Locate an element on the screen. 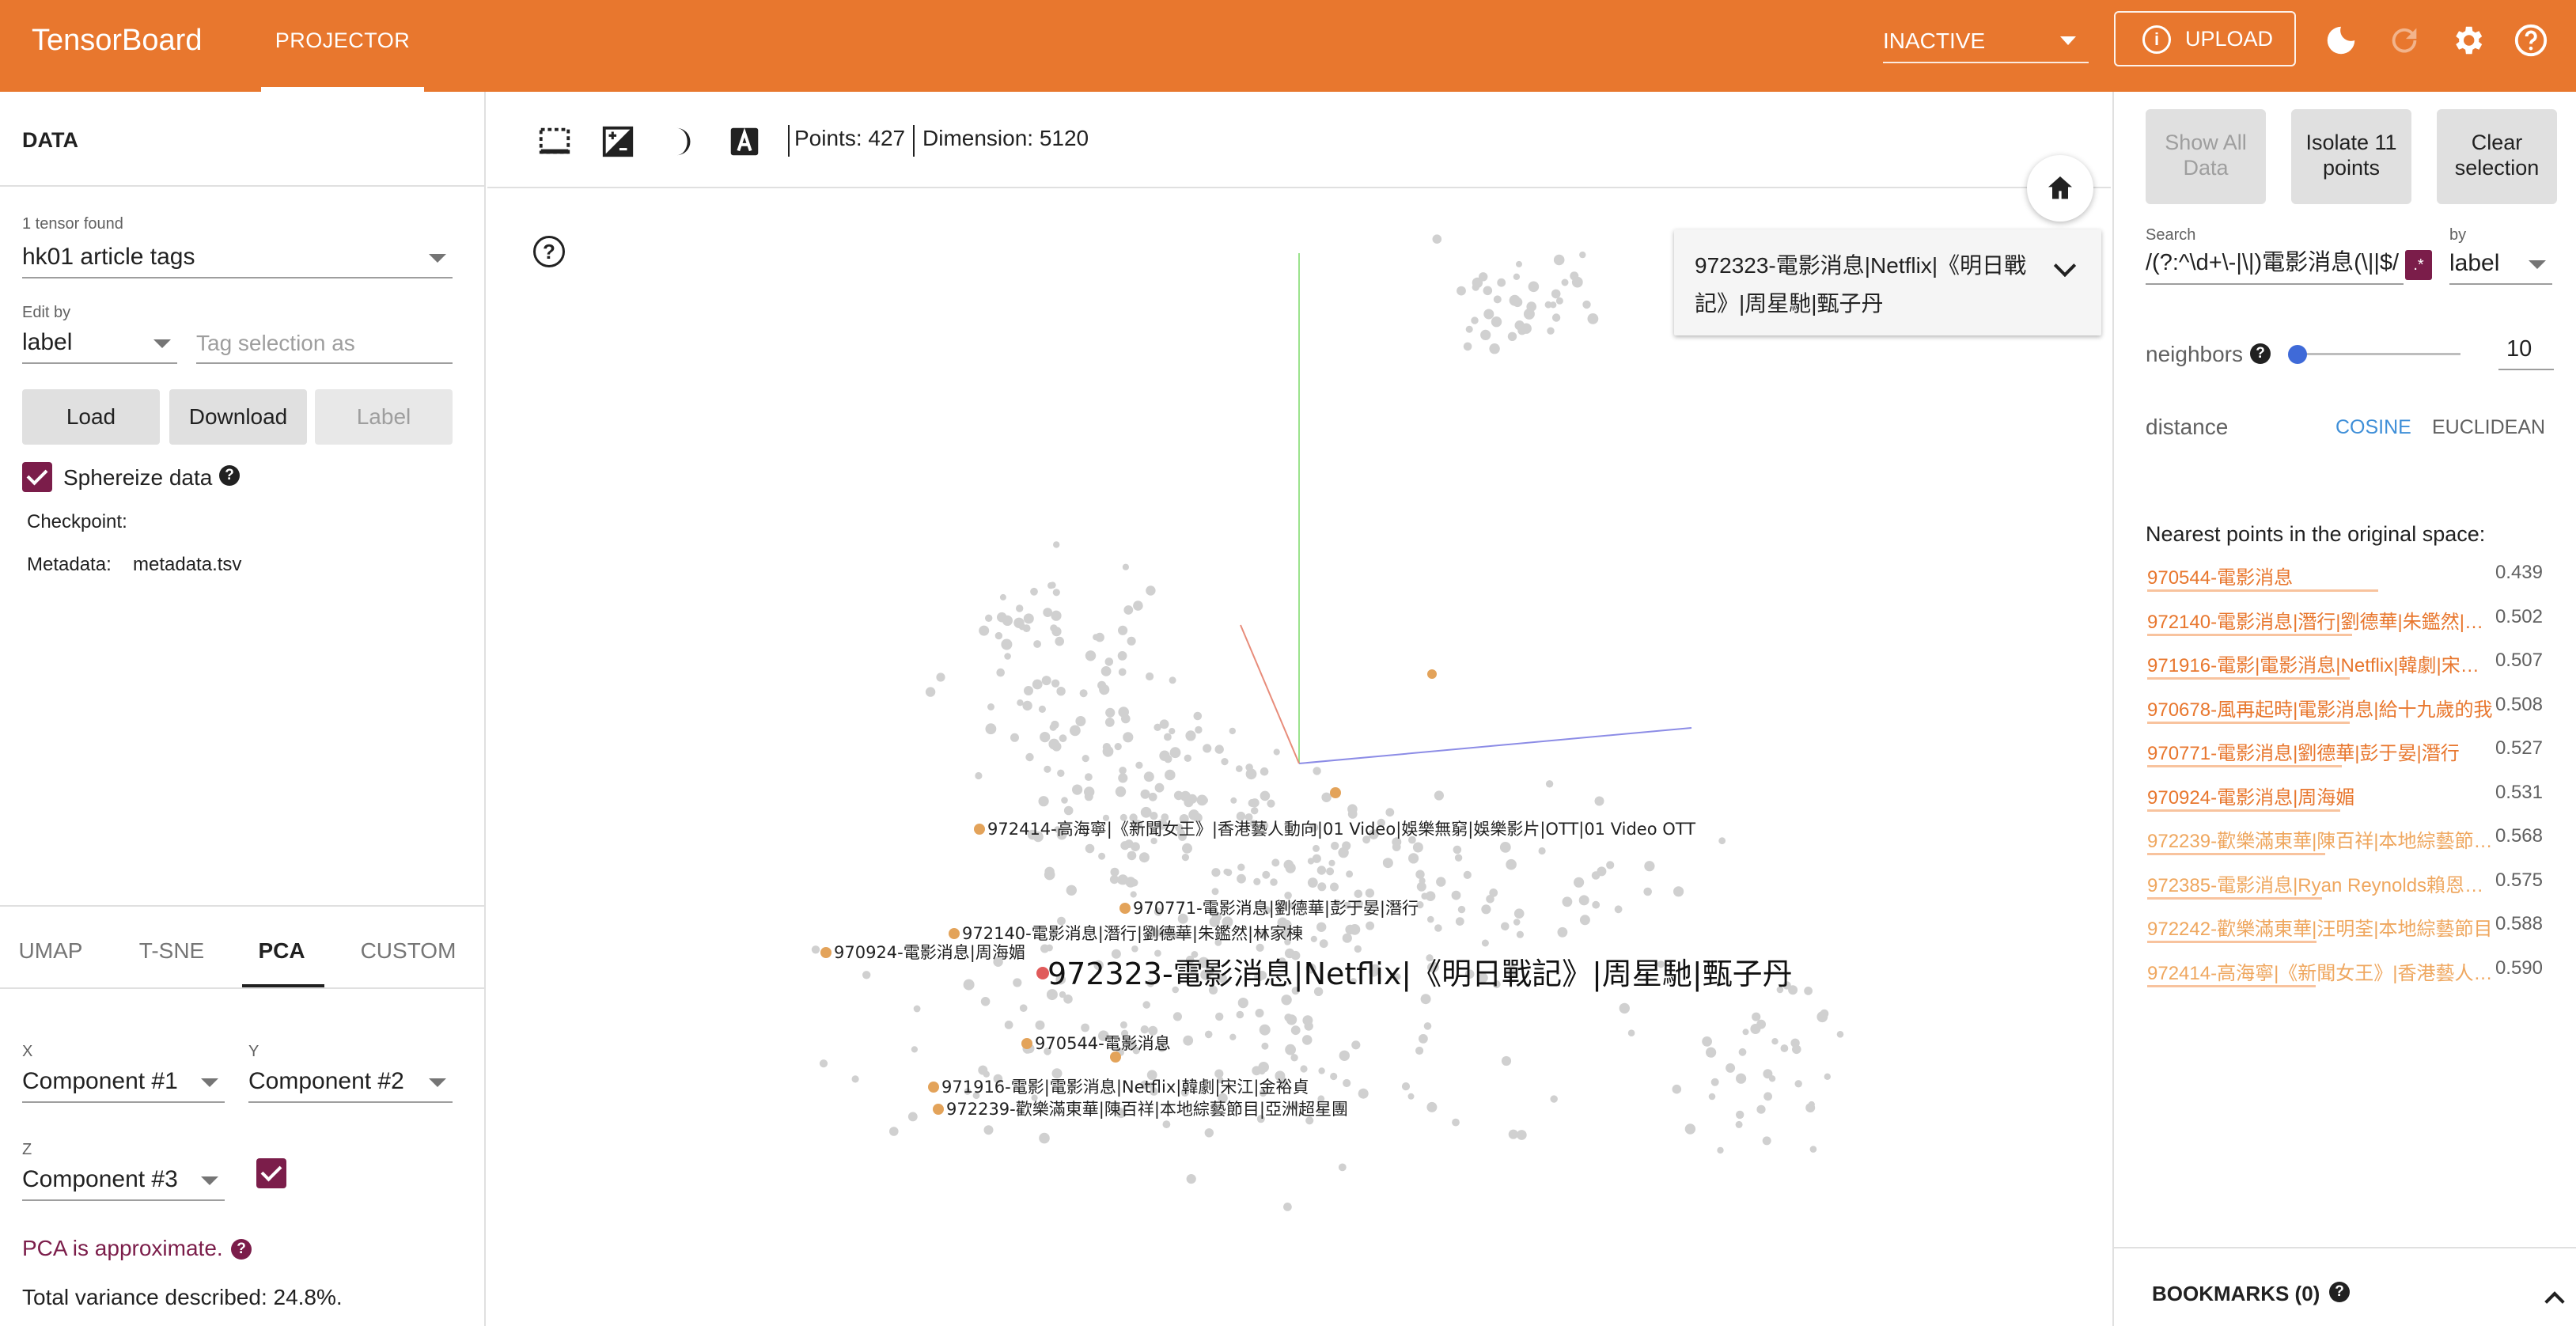 The width and height of the screenshot is (2576, 1326). neighbor-distance: 0.508 is located at coordinates (2519, 704).